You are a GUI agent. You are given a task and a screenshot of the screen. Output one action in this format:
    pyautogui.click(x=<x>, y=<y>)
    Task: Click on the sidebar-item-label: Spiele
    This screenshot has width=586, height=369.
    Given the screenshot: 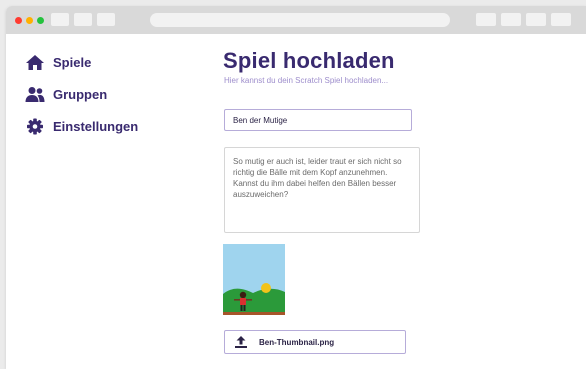 What is the action you would take?
    pyautogui.click(x=72, y=62)
    